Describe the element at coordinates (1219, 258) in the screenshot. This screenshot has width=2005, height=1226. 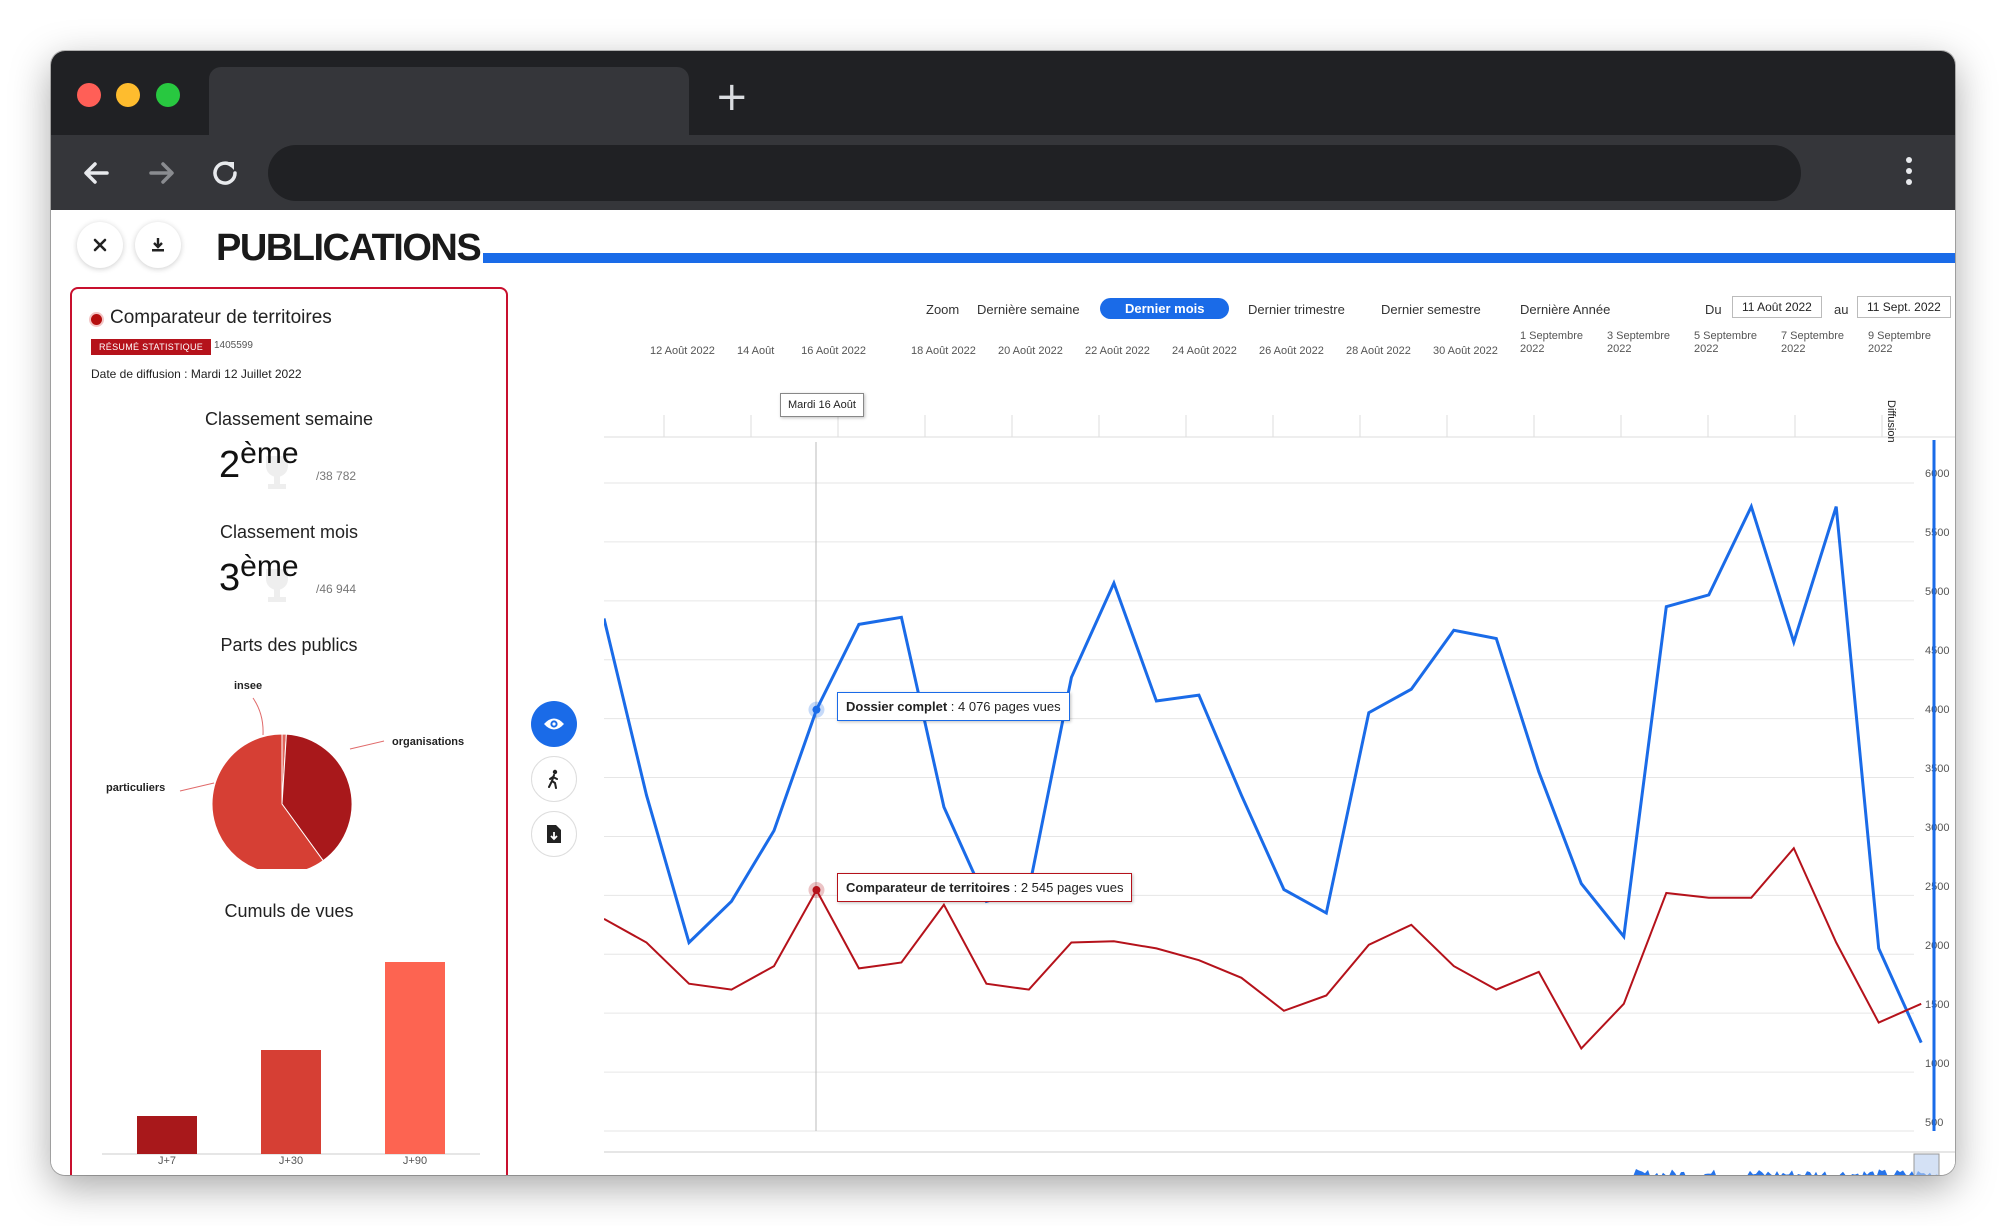
I see `title-underline` at that location.